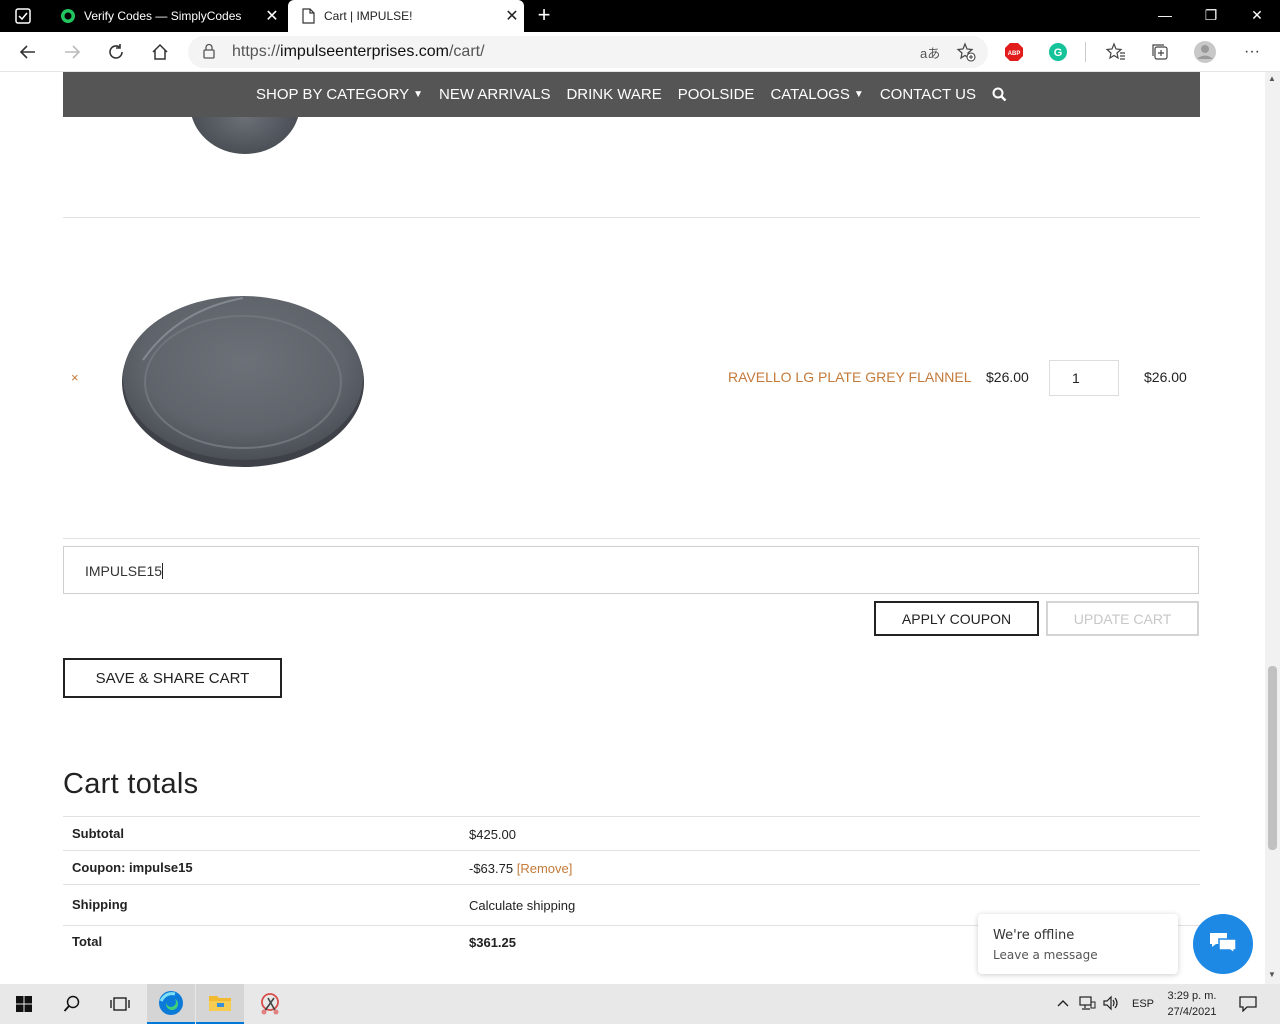 This screenshot has width=1280, height=1024. I want to click on chat-leave-message: Leave a message, so click(1045, 955).